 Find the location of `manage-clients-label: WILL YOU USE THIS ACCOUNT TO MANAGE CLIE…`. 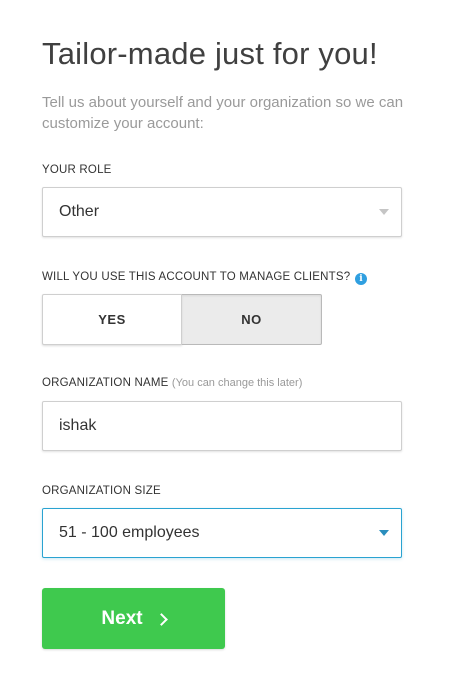

manage-clients-label: WILL YOU USE THIS ACCOUNT TO MANAGE CLIE… is located at coordinates (196, 277).